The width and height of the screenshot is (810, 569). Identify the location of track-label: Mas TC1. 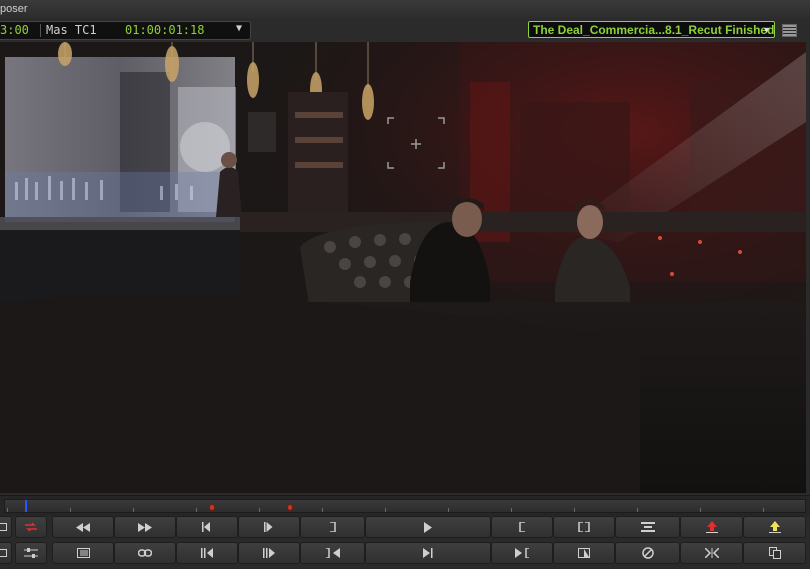
(71, 30).